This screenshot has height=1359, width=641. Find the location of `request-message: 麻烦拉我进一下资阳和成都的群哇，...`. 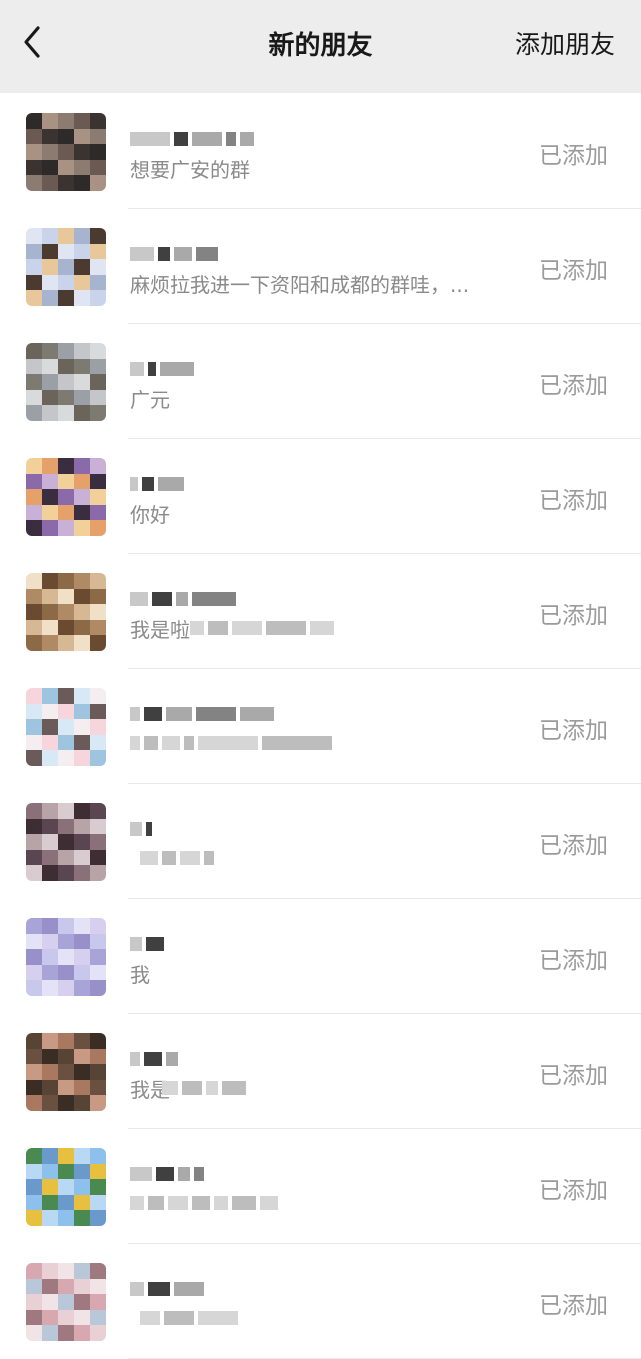

request-message: 麻烦拉我进一下资阳和成都的群哇，... is located at coordinates (300, 285).